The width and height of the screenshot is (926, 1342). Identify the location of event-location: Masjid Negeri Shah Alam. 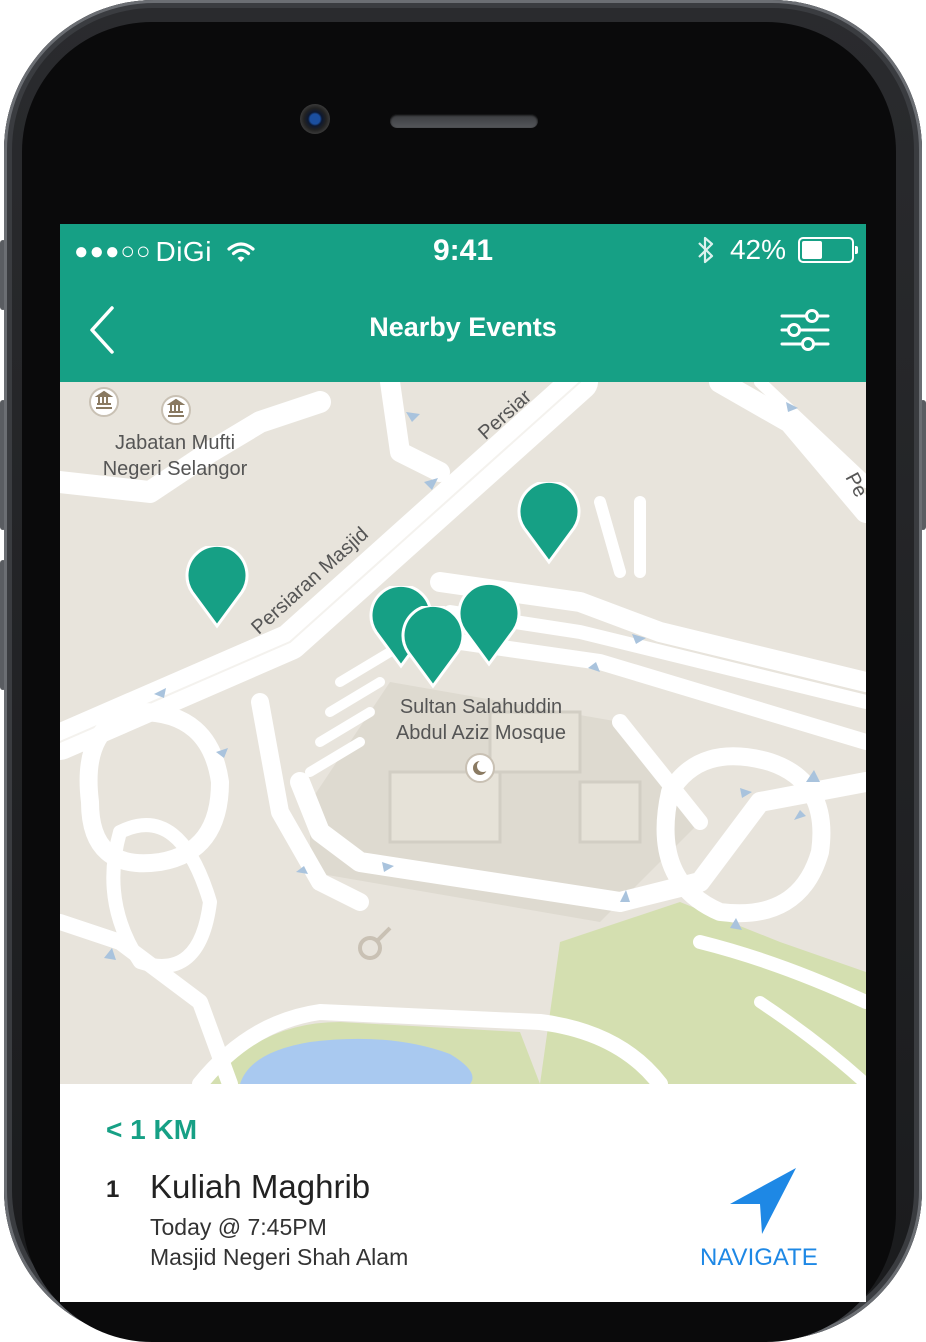
(279, 1257).